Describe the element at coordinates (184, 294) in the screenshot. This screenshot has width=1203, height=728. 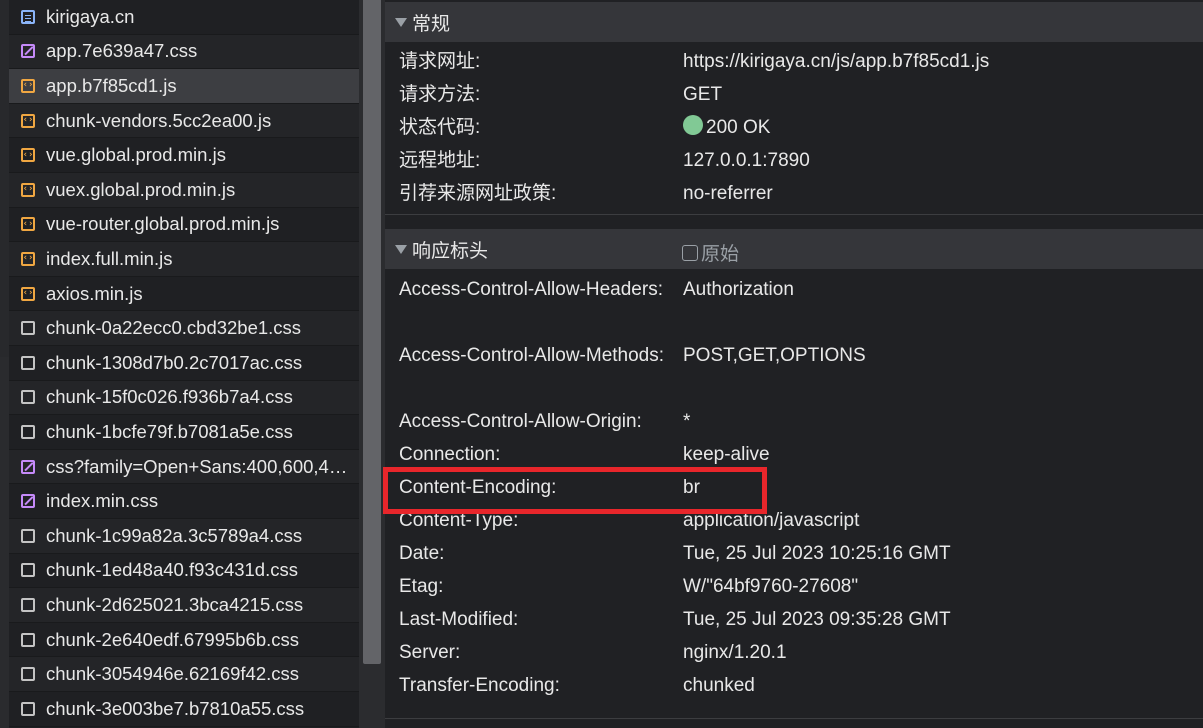
I see `file-list-item: ‹› axios.min.js` at that location.